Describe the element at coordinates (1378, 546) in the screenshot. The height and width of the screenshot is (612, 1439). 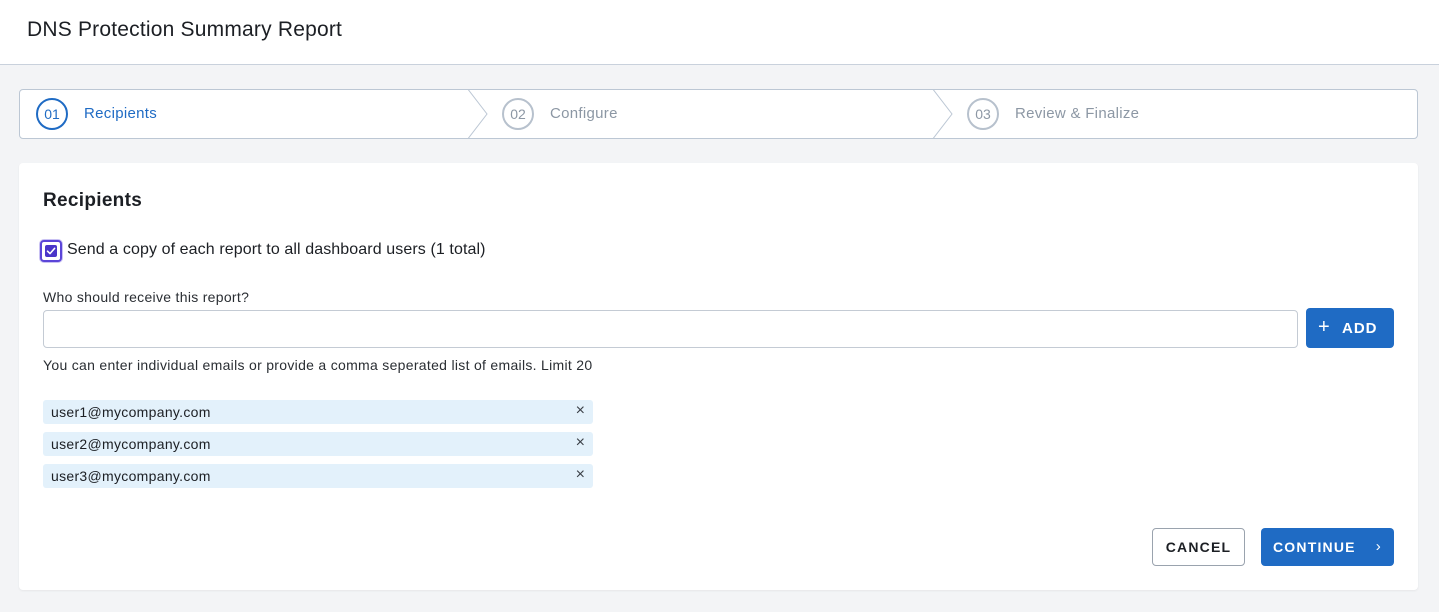
I see `chevron-right-icon: ›` at that location.